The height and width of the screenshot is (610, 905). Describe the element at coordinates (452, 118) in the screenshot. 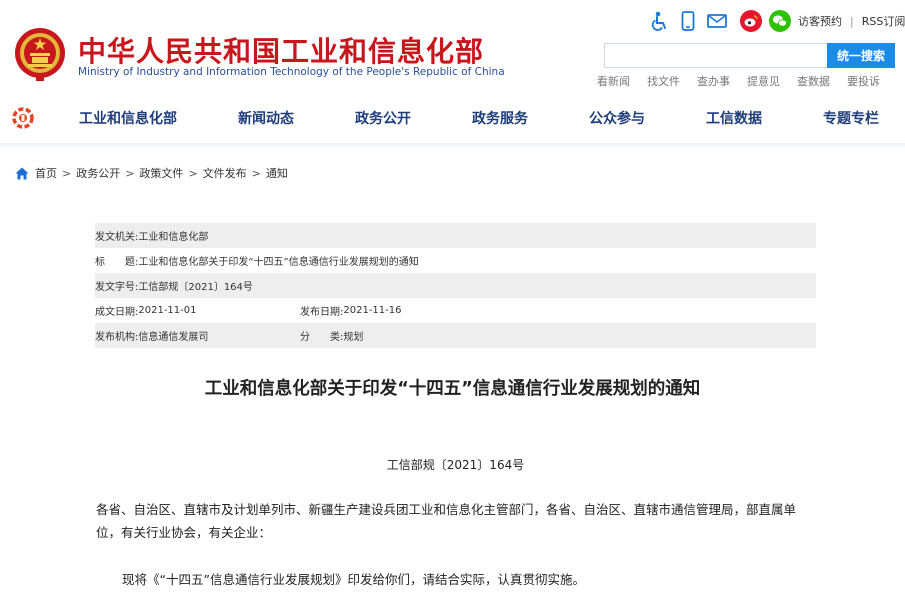

I see `main-nav: 工业和信息化部 新闻动态 政务公开 政务服务 公众参与 工信数据 专题专栏` at that location.